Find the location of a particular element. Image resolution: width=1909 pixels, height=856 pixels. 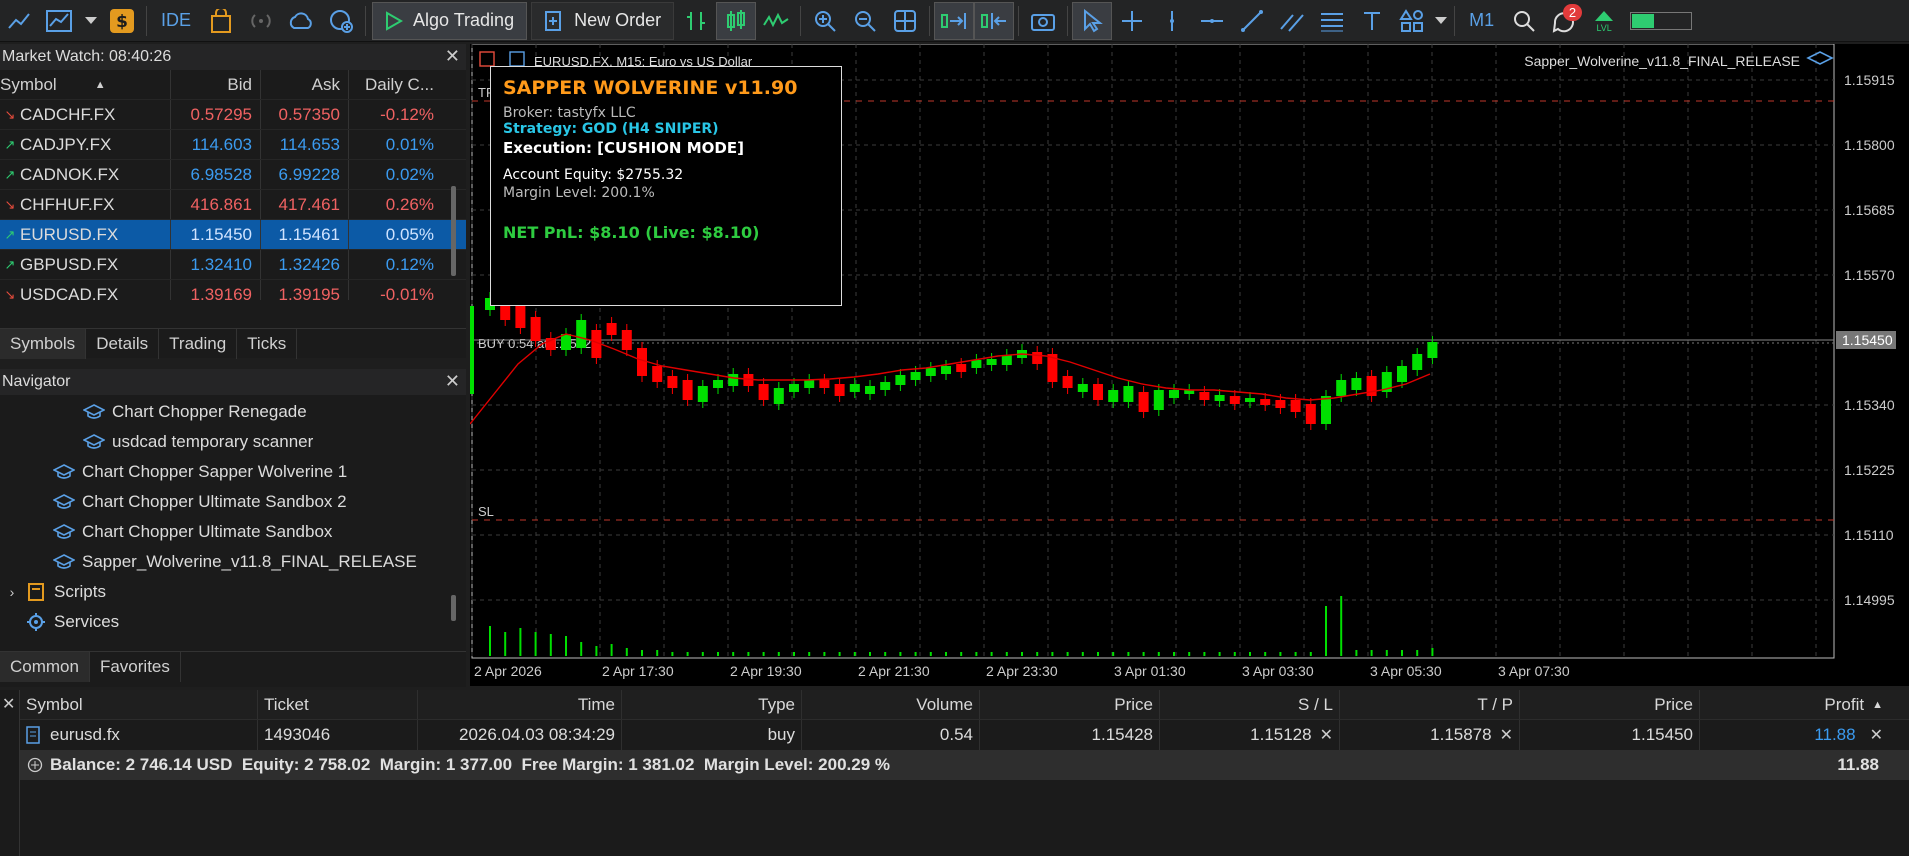

navigator-item: Chart Chopper Ultimate Sandbox is located at coordinates (233, 532).